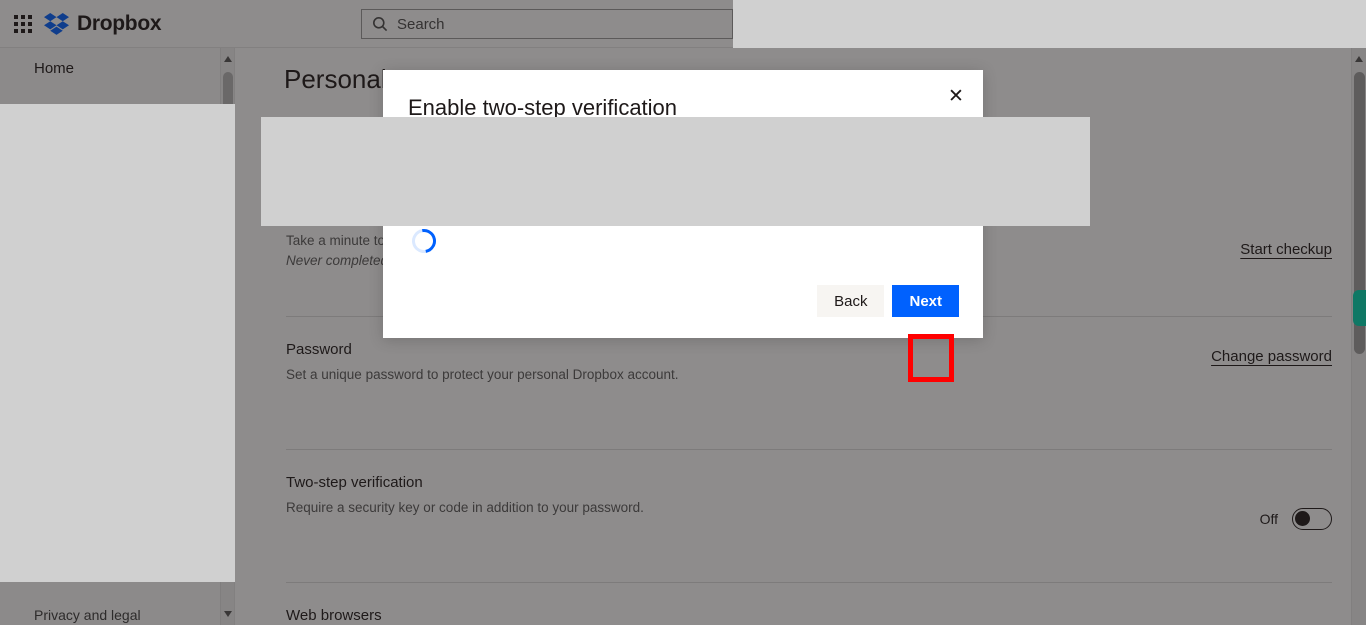  I want to click on close-icon: ✕, so click(956, 96).